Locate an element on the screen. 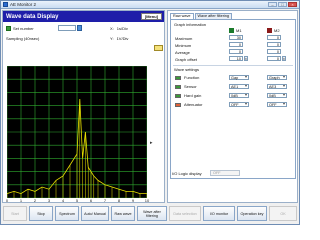  sensor-ch1-select: AE1 is located at coordinates (239, 86).